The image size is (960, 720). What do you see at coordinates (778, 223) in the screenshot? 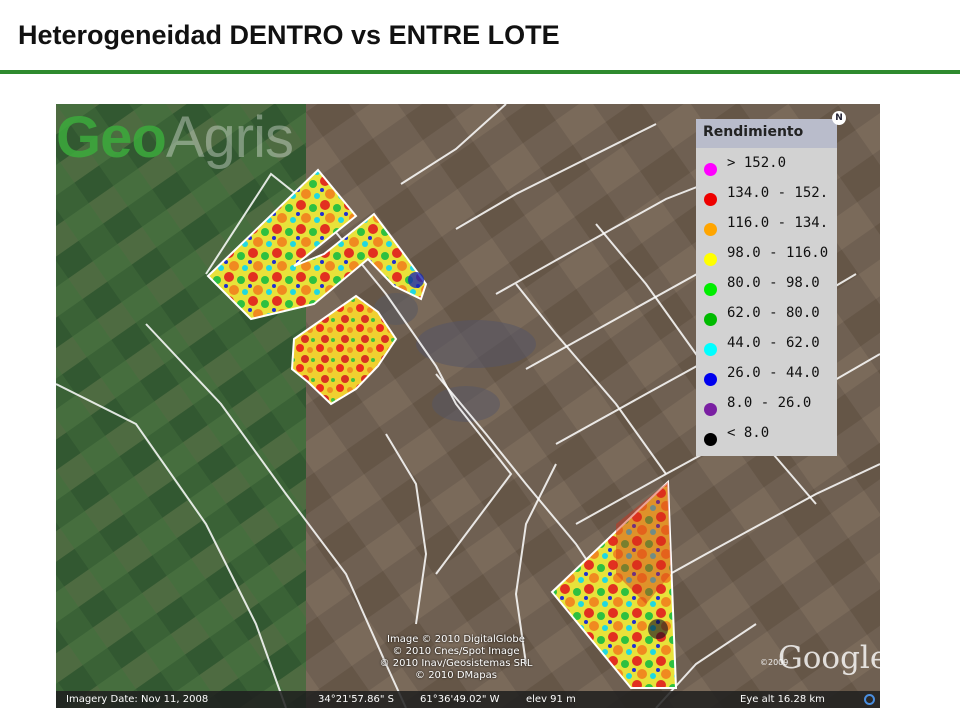
I see `legend-label: 116.0 - 134.` at bounding box center [778, 223].